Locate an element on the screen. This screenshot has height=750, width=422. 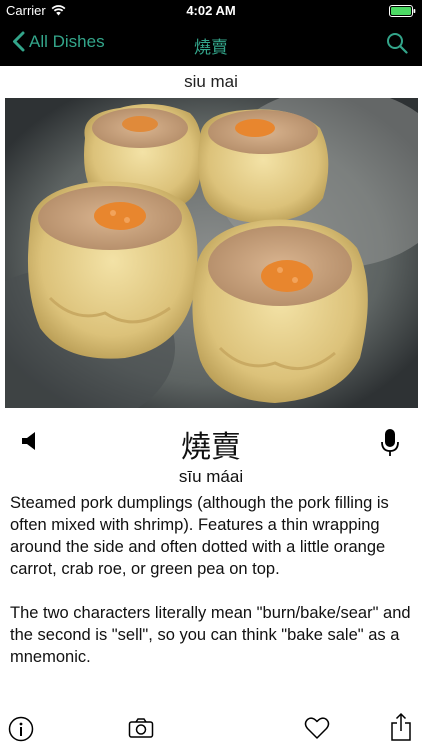
camera-button is located at coordinates (141, 730).